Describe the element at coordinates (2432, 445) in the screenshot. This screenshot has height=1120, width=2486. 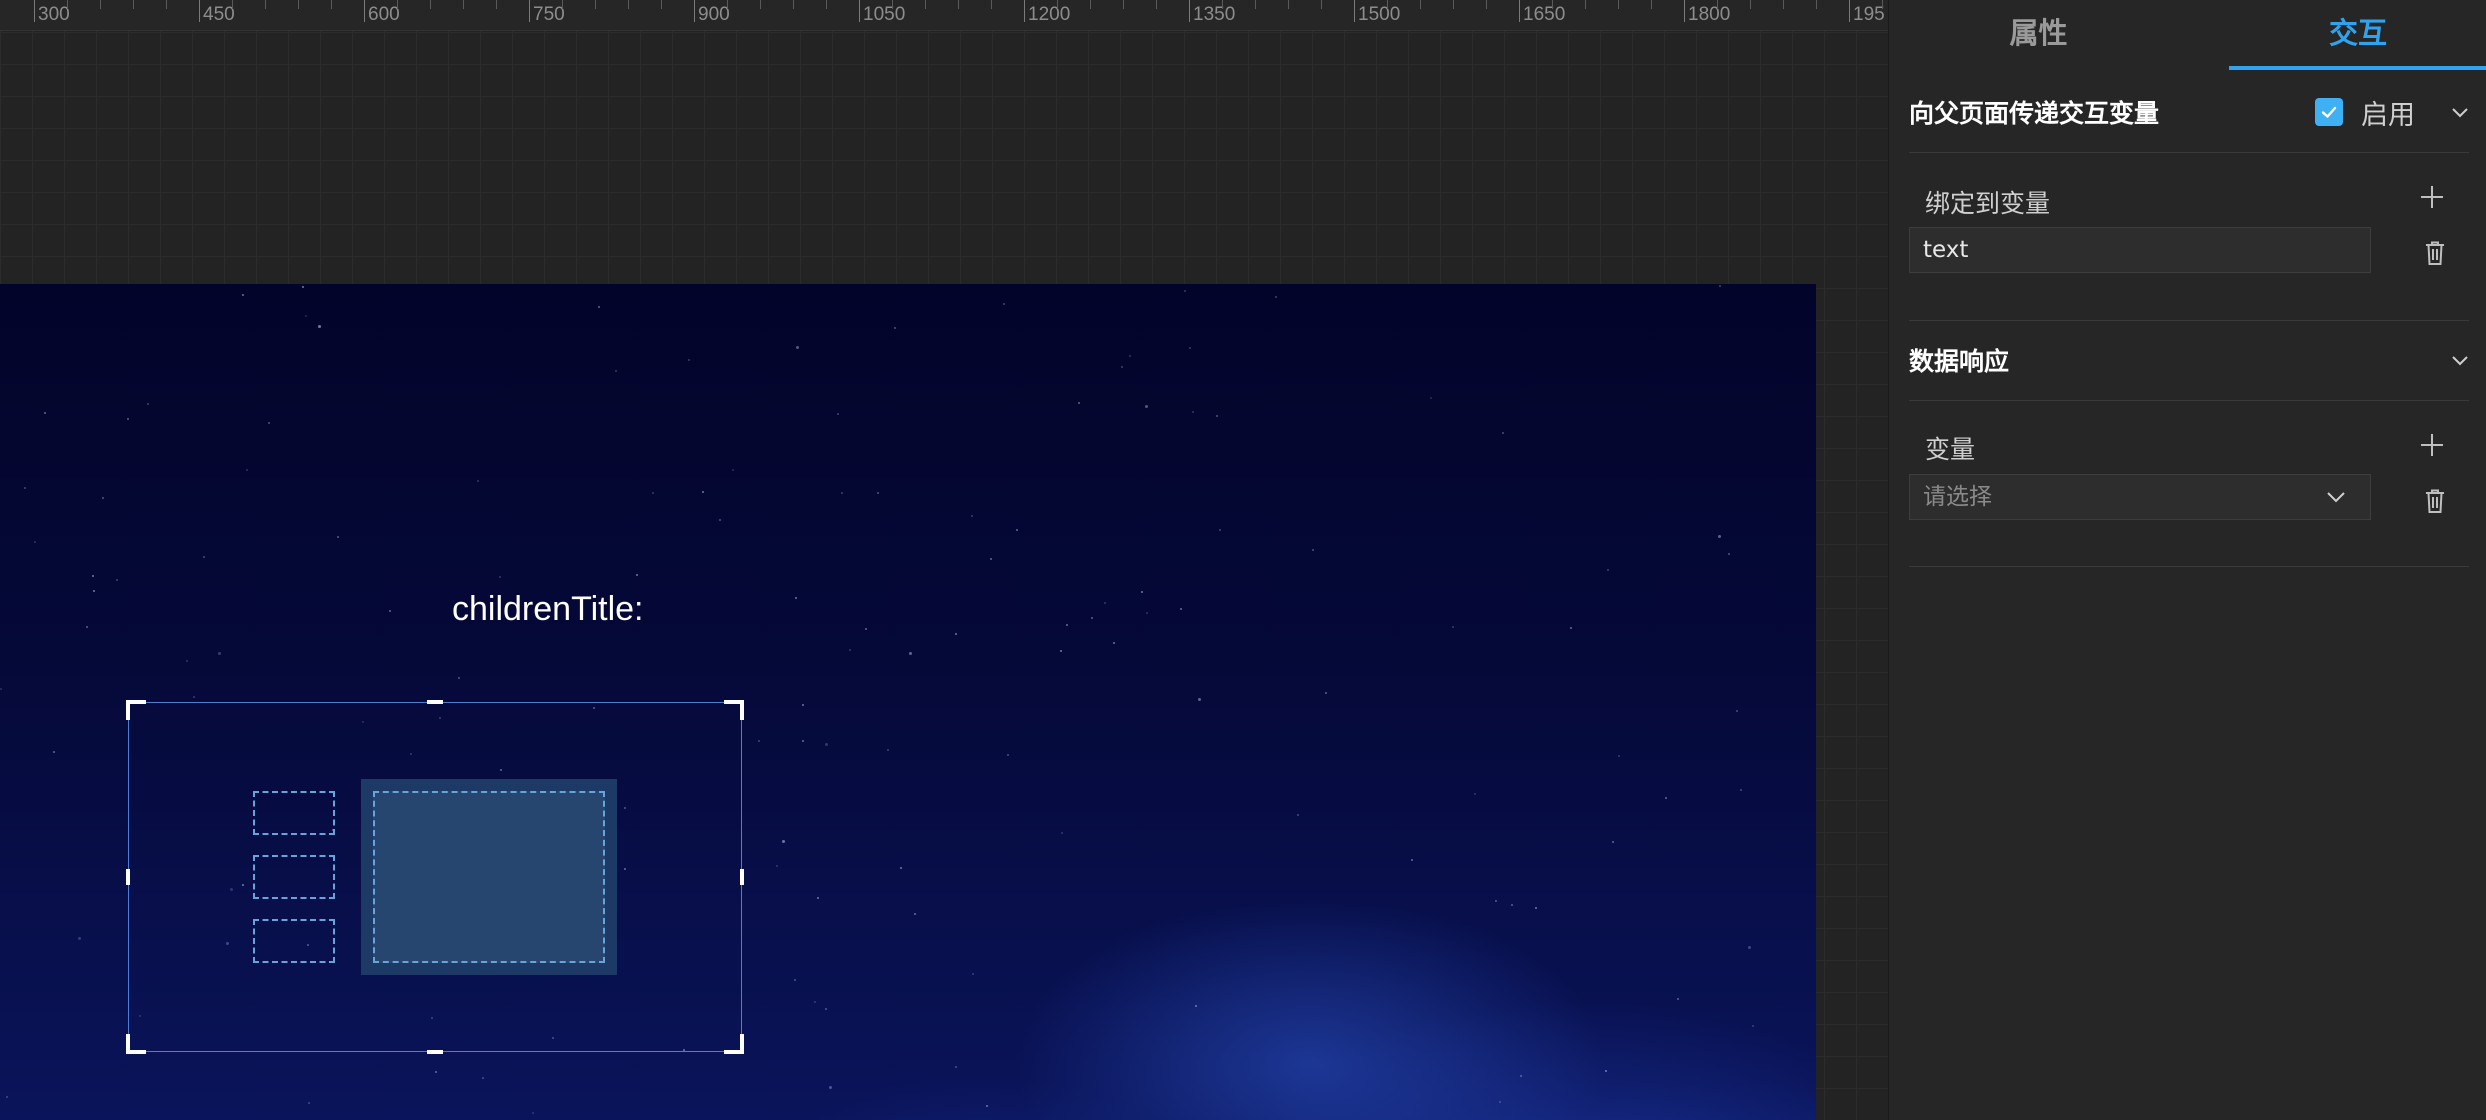
I see `add-variable-icon` at that location.